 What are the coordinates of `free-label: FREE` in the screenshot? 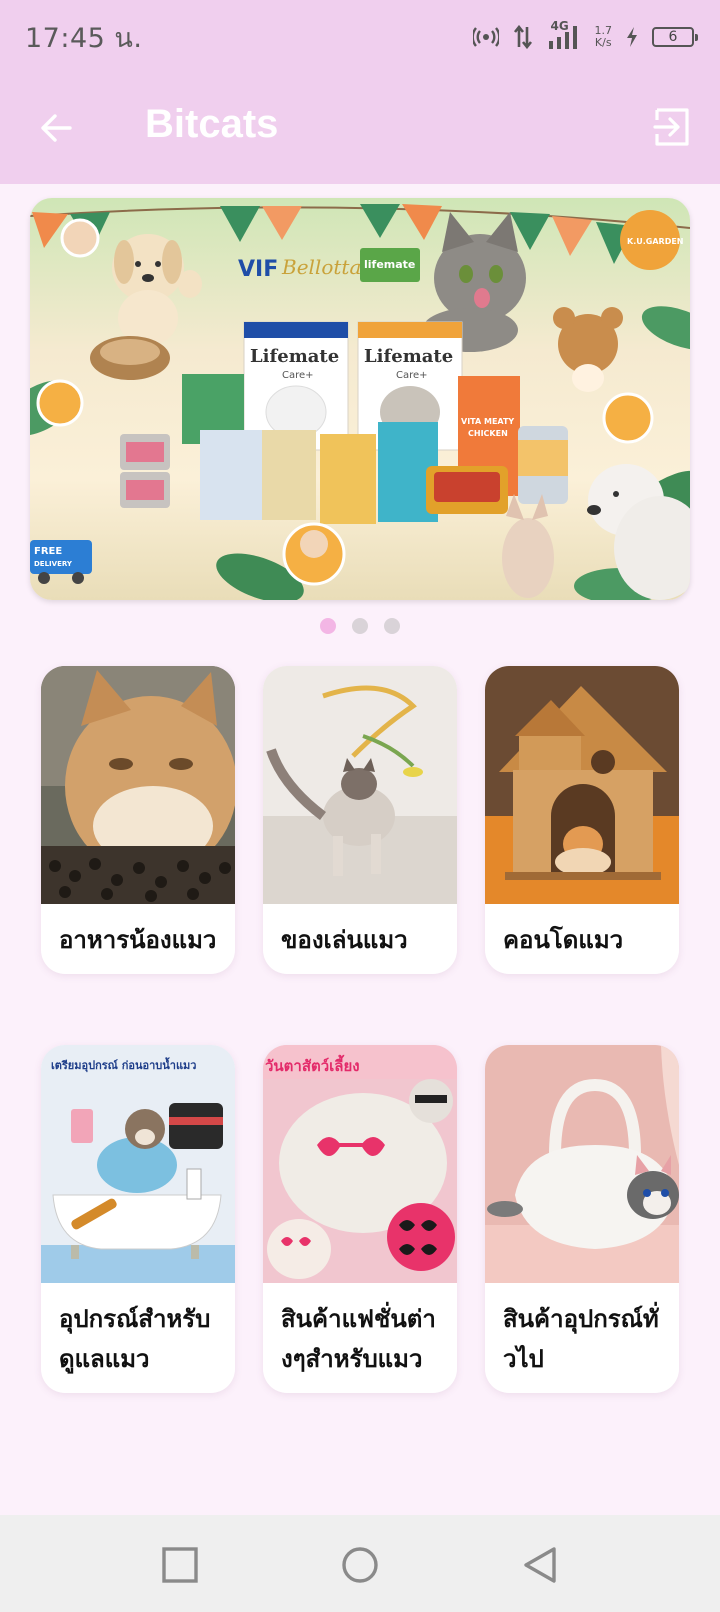 It's located at (48, 551).